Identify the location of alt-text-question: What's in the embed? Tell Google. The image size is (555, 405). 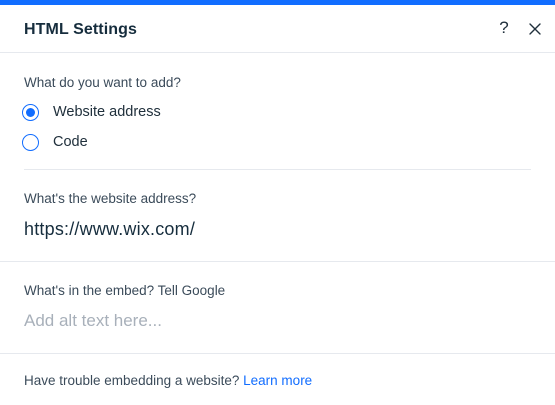
(125, 290).